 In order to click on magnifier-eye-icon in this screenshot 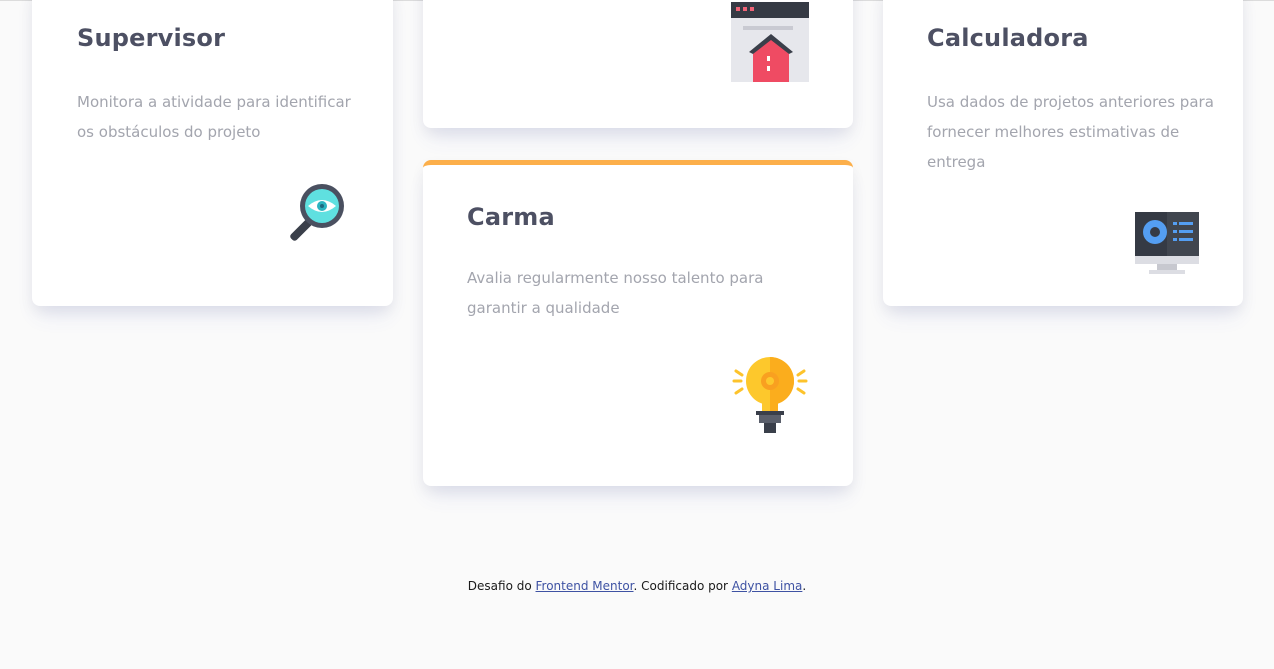, I will do `click(316, 216)`.